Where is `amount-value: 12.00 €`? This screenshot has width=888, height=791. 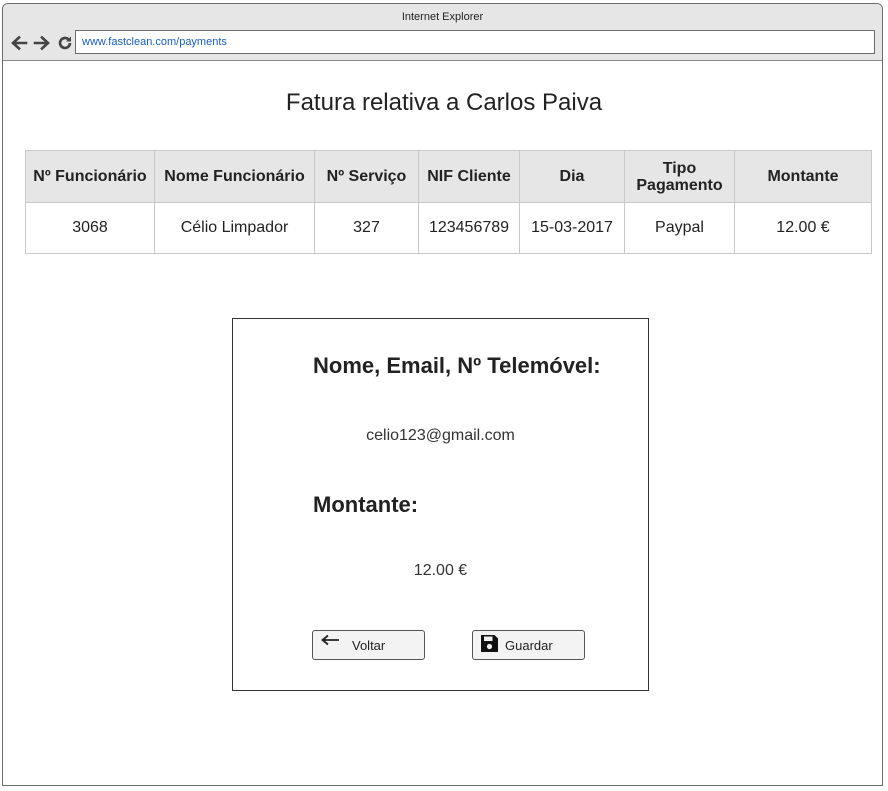 amount-value: 12.00 € is located at coordinates (440, 570).